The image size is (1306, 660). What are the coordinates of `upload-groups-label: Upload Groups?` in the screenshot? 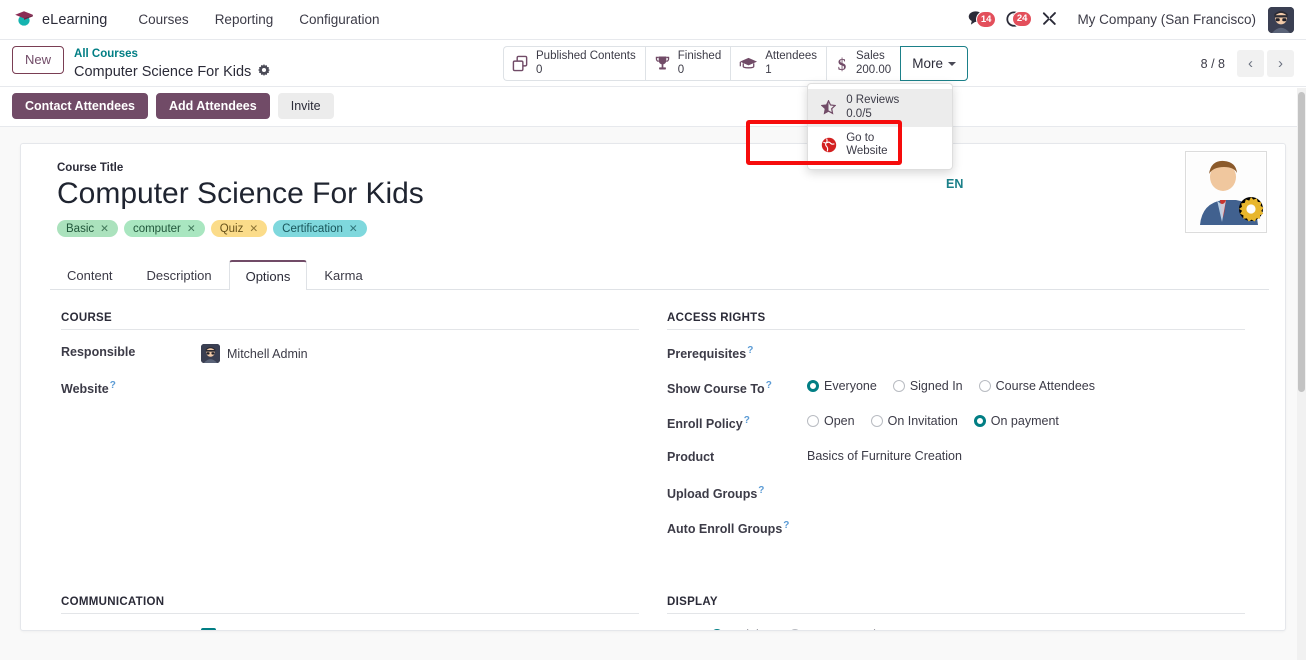 It's located at (737, 492).